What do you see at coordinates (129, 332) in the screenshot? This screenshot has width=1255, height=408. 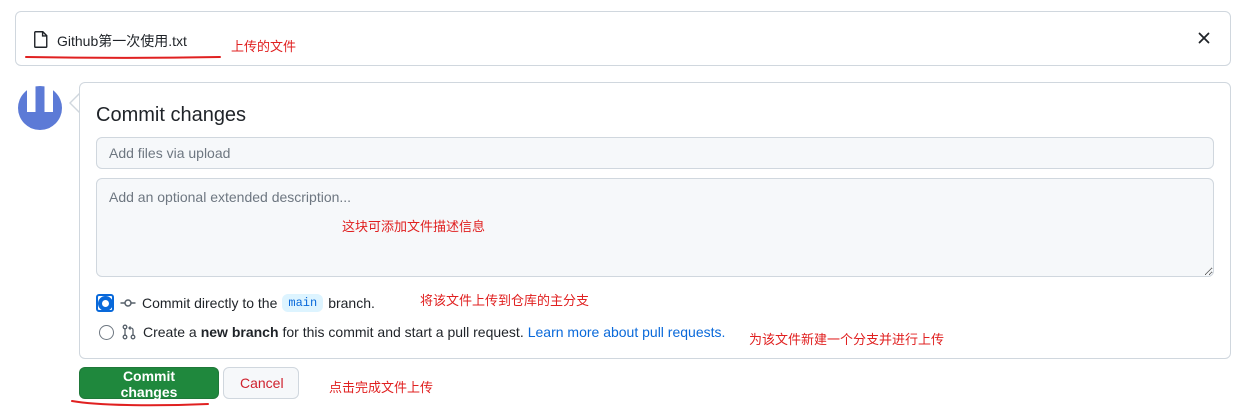 I see `git-pull-request-icon` at bounding box center [129, 332].